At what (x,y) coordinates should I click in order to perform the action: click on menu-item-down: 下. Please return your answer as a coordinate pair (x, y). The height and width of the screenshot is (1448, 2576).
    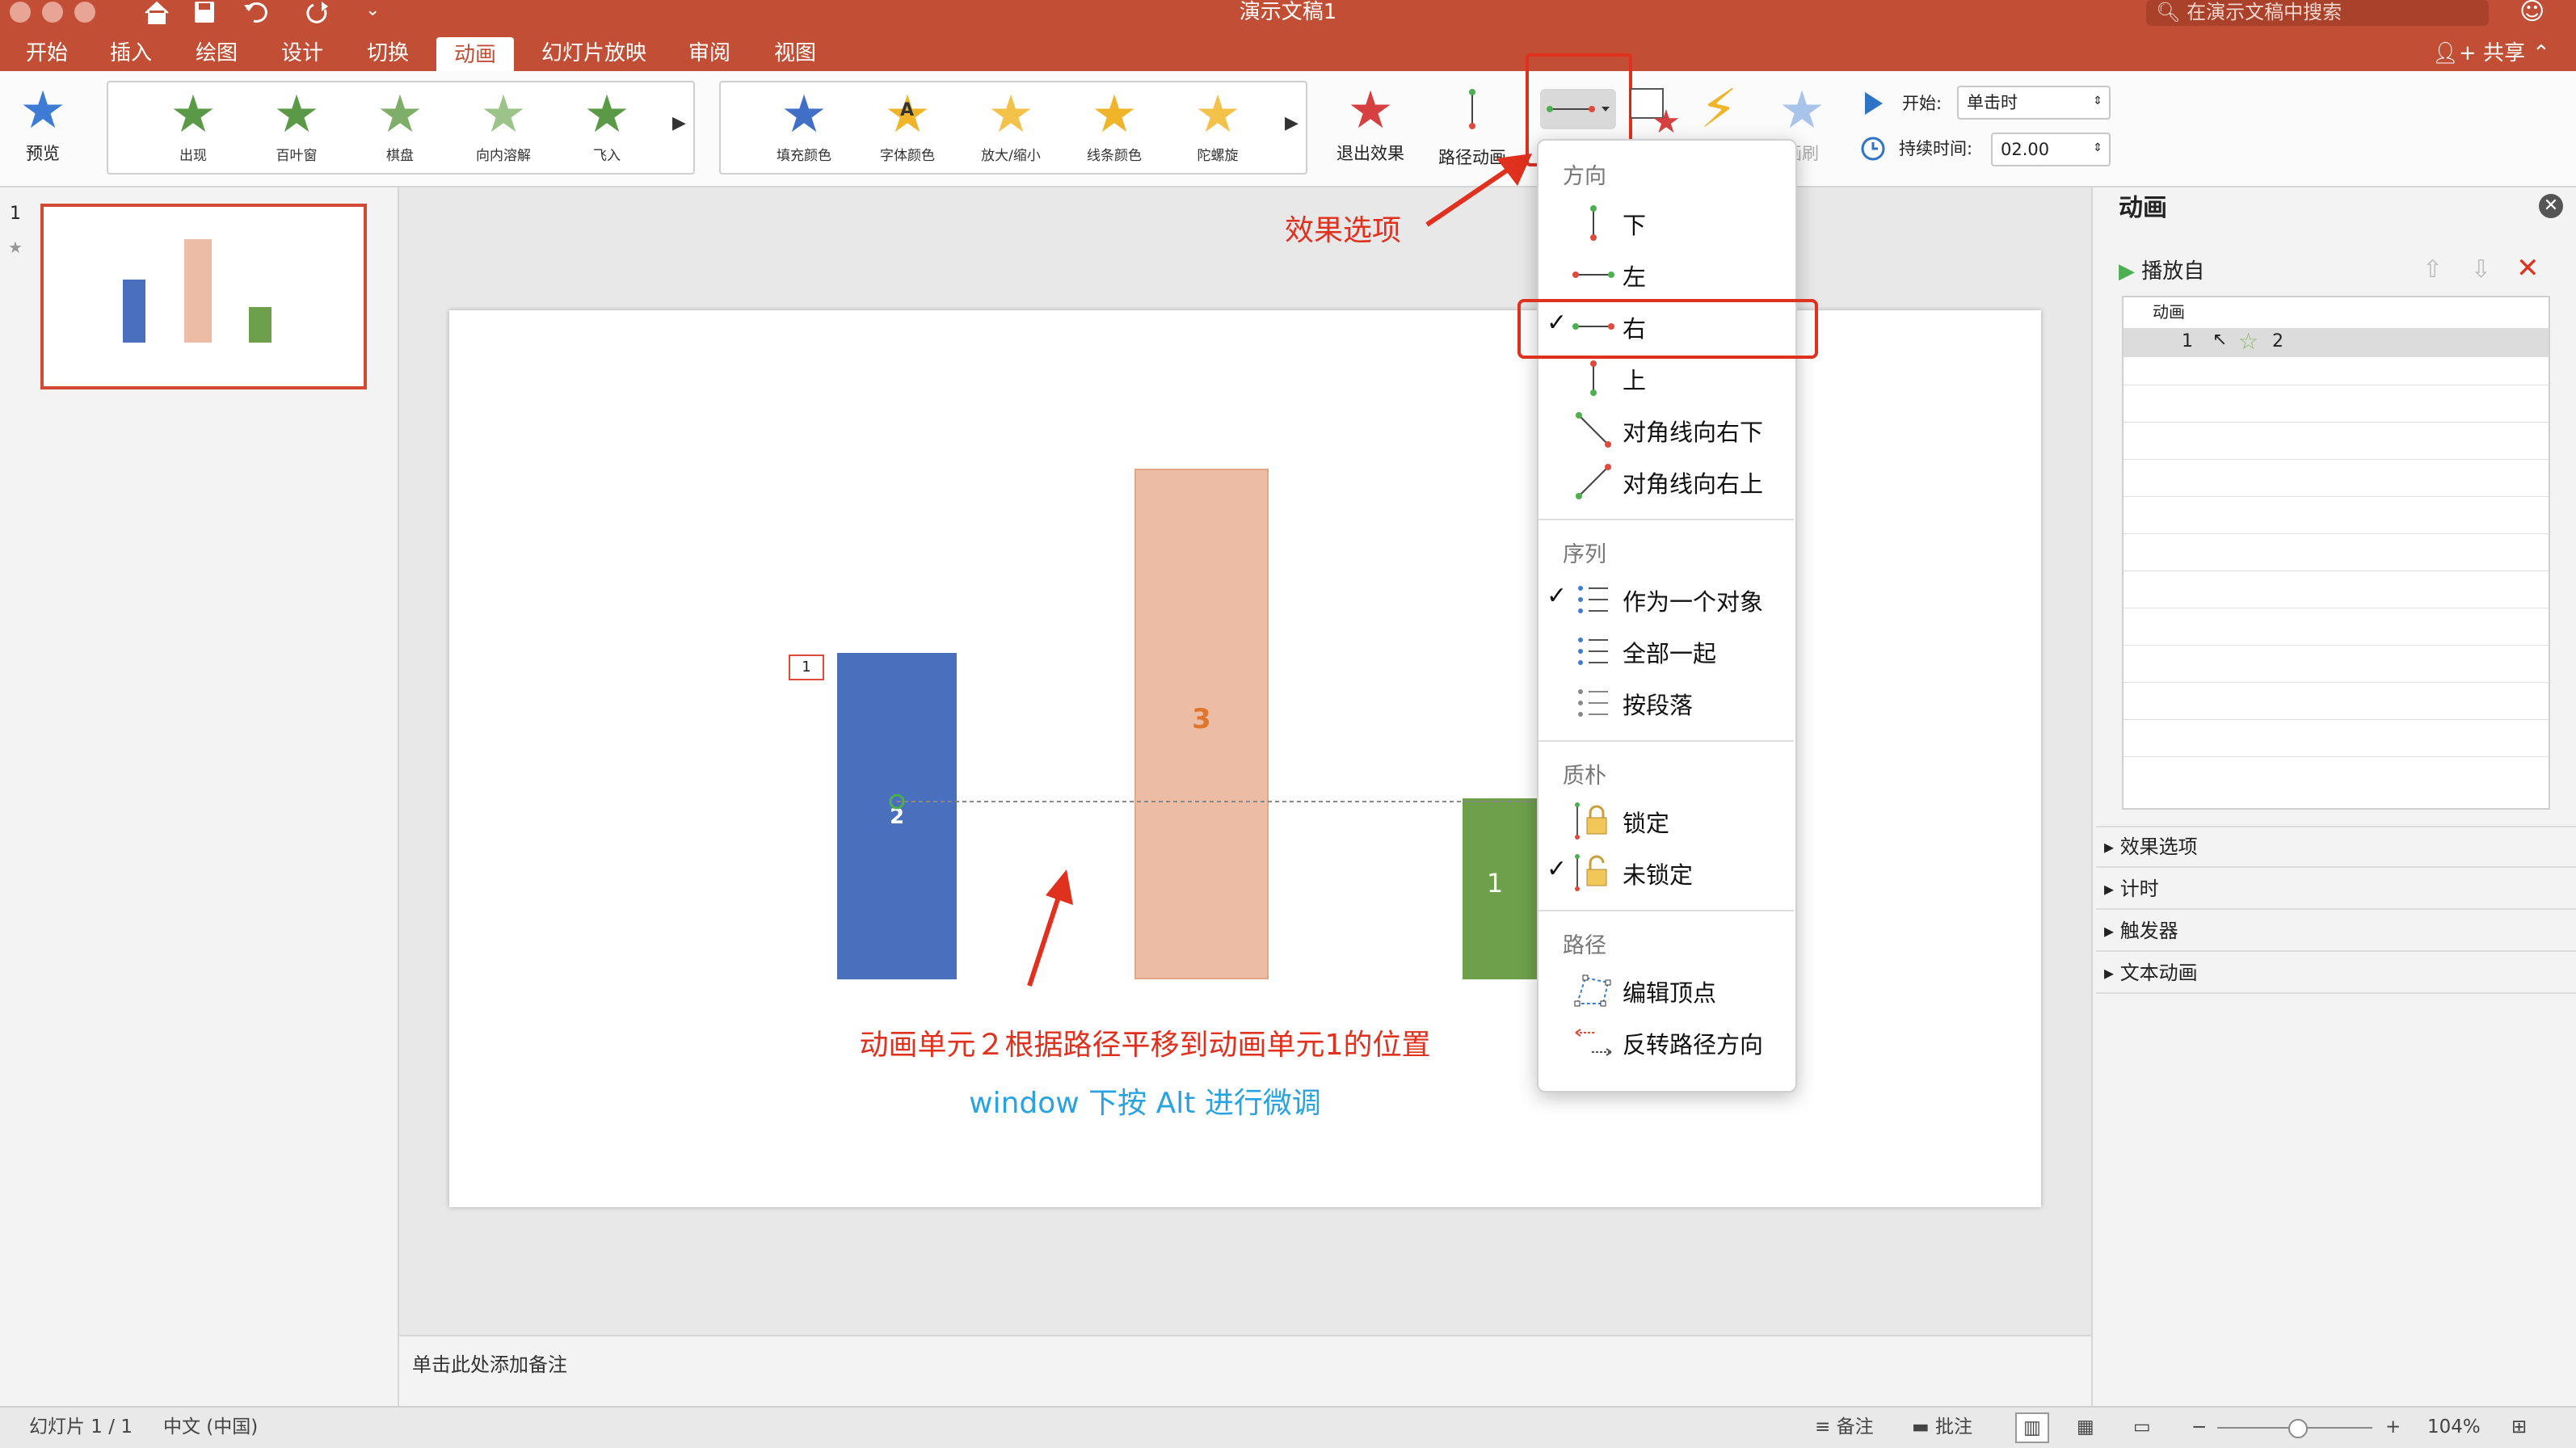
    Looking at the image, I should click on (1666, 223).